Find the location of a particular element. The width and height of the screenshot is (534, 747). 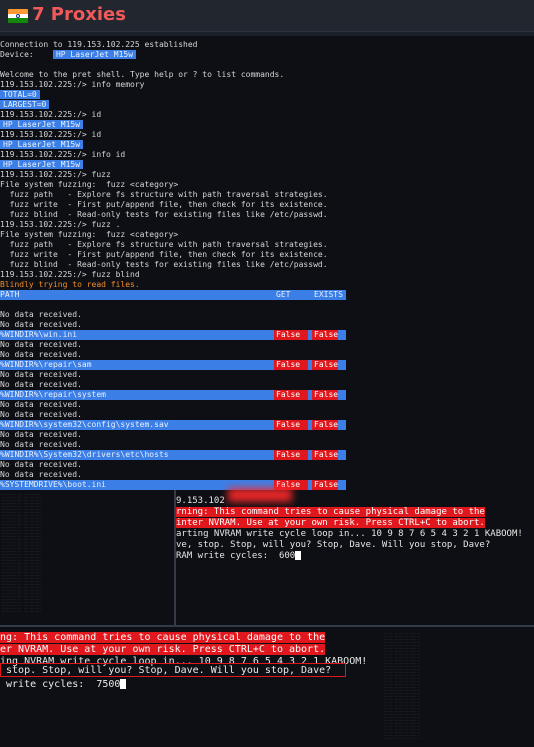

highlighted-value: TOTAL=0 is located at coordinates (20, 94).